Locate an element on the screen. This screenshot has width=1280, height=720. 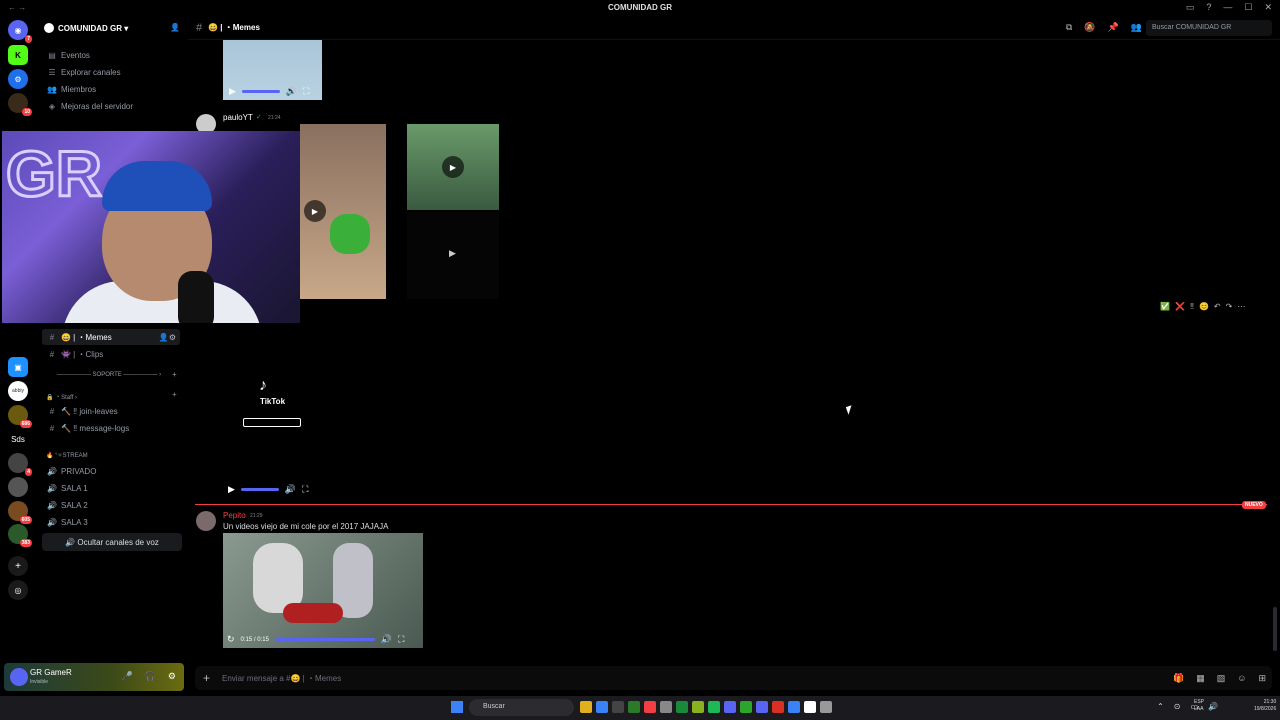
message-author: pauloYT is located at coordinates (238, 117).